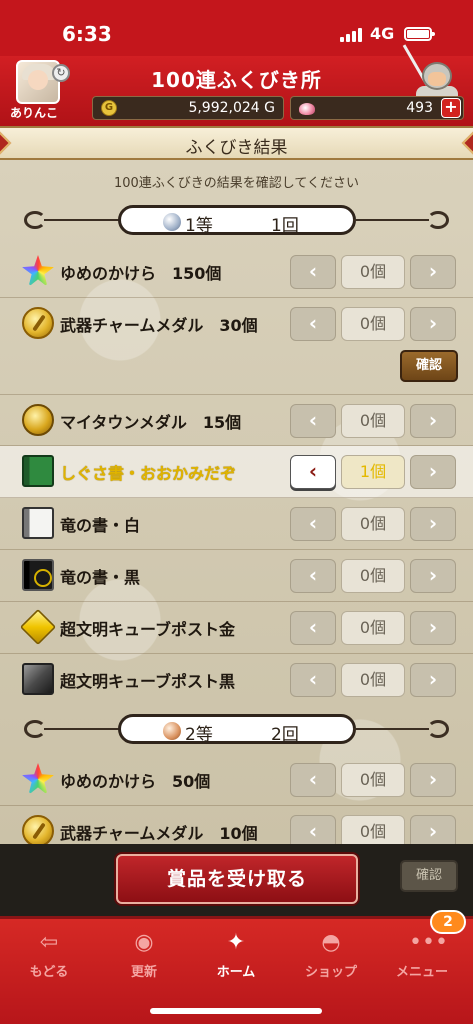 The width and height of the screenshot is (473, 1024). I want to click on white-book-icon, so click(38, 523).